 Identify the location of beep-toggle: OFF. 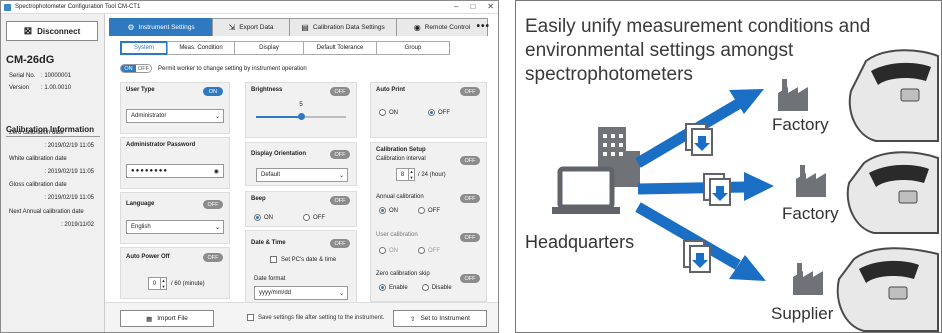
(340, 200).